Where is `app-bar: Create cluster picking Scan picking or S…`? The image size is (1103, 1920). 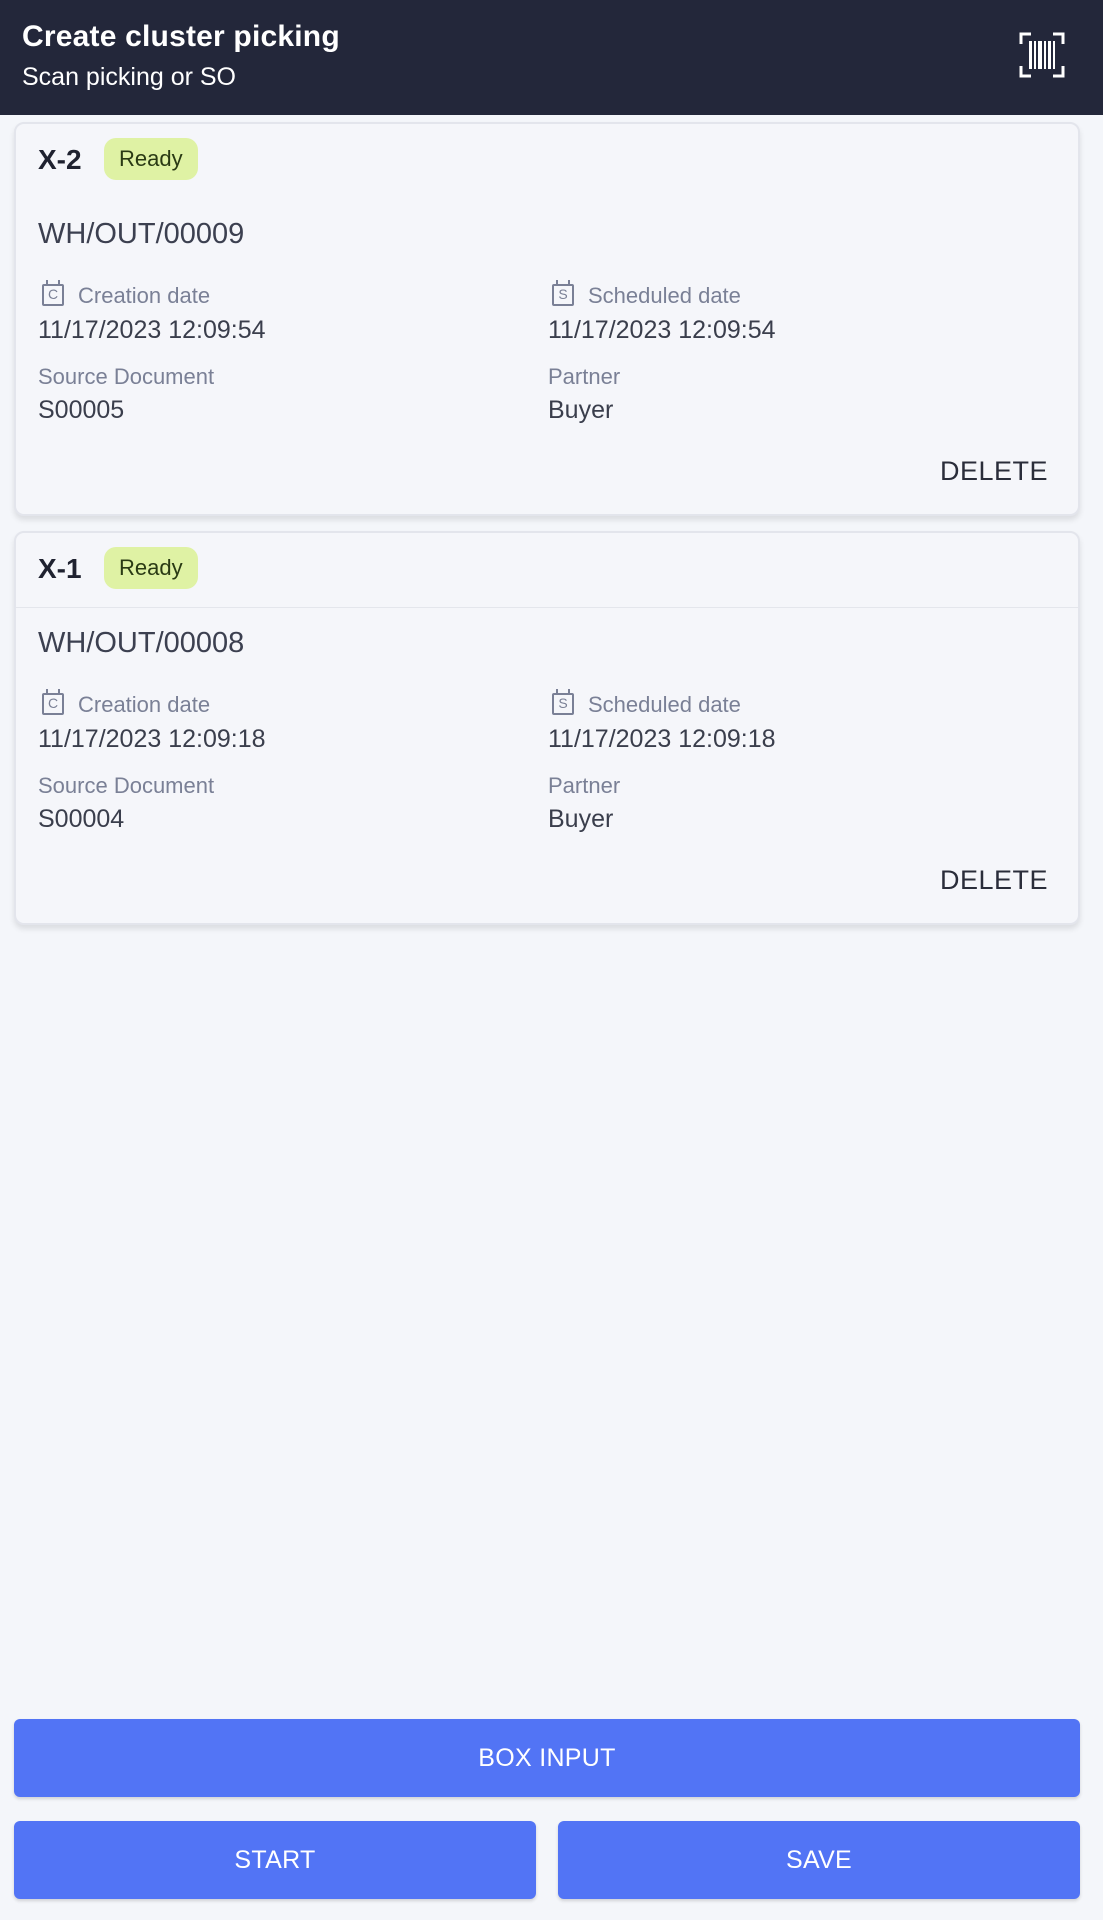
app-bar: Create cluster picking Scan picking or S… is located at coordinates (551, 57).